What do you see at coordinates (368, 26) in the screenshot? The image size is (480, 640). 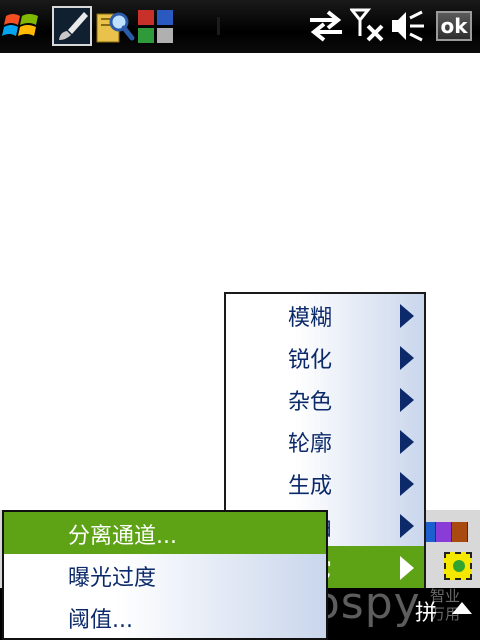 I see `signal-off-icon` at bounding box center [368, 26].